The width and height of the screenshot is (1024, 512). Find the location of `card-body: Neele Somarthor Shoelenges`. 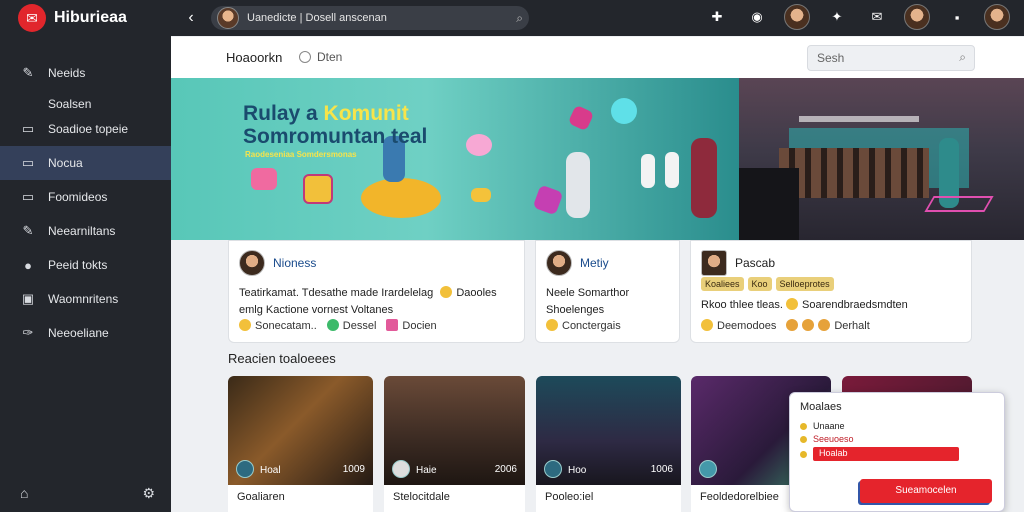

card-body: Neele Somarthor Shoelenges is located at coordinates (607, 302).